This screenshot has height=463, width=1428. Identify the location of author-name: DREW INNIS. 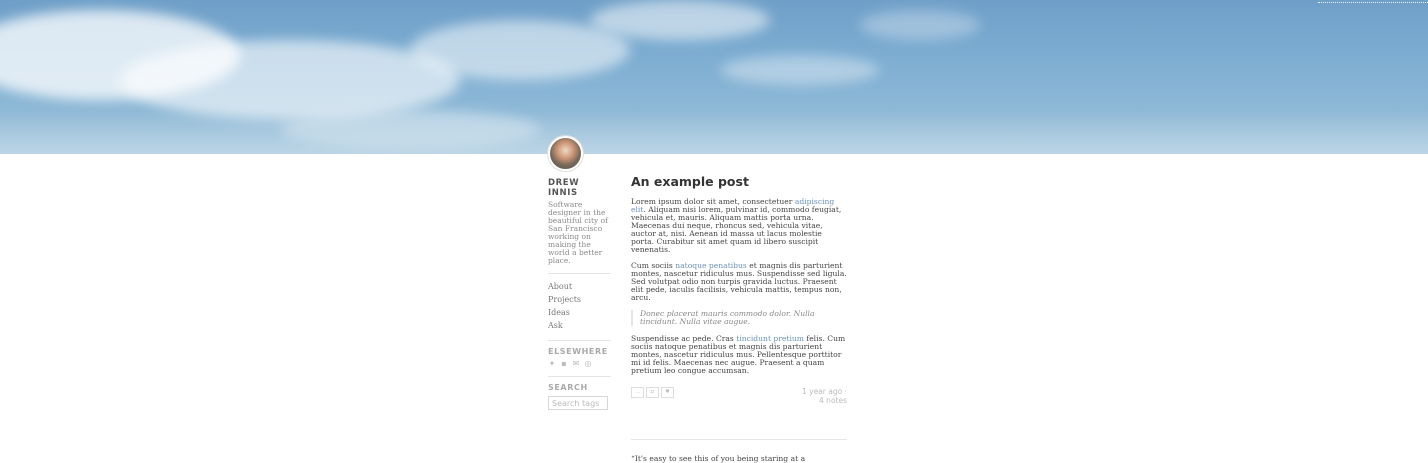
(580, 188).